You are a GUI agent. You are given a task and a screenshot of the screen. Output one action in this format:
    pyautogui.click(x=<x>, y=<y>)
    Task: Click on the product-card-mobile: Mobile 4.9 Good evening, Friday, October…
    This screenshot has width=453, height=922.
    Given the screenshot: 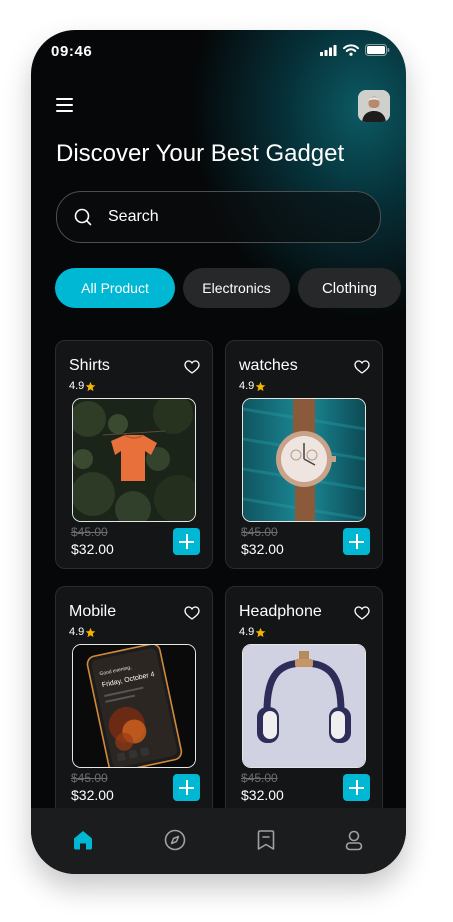 What is the action you would take?
    pyautogui.click(x=134, y=707)
    